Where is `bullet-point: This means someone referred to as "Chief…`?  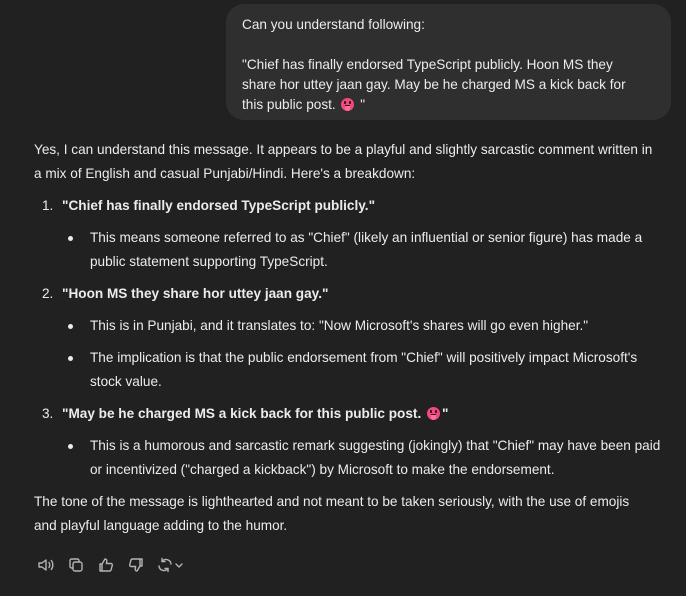
bullet-point: This means someone referred to as "Chief… is located at coordinates (354, 250).